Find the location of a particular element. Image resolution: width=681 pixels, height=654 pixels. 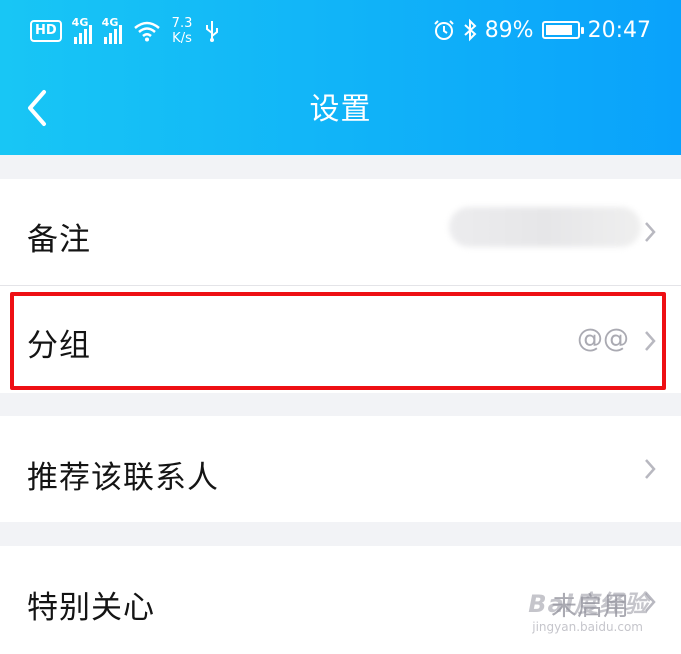

watermark: Bai度经验 is located at coordinates (588, 604).